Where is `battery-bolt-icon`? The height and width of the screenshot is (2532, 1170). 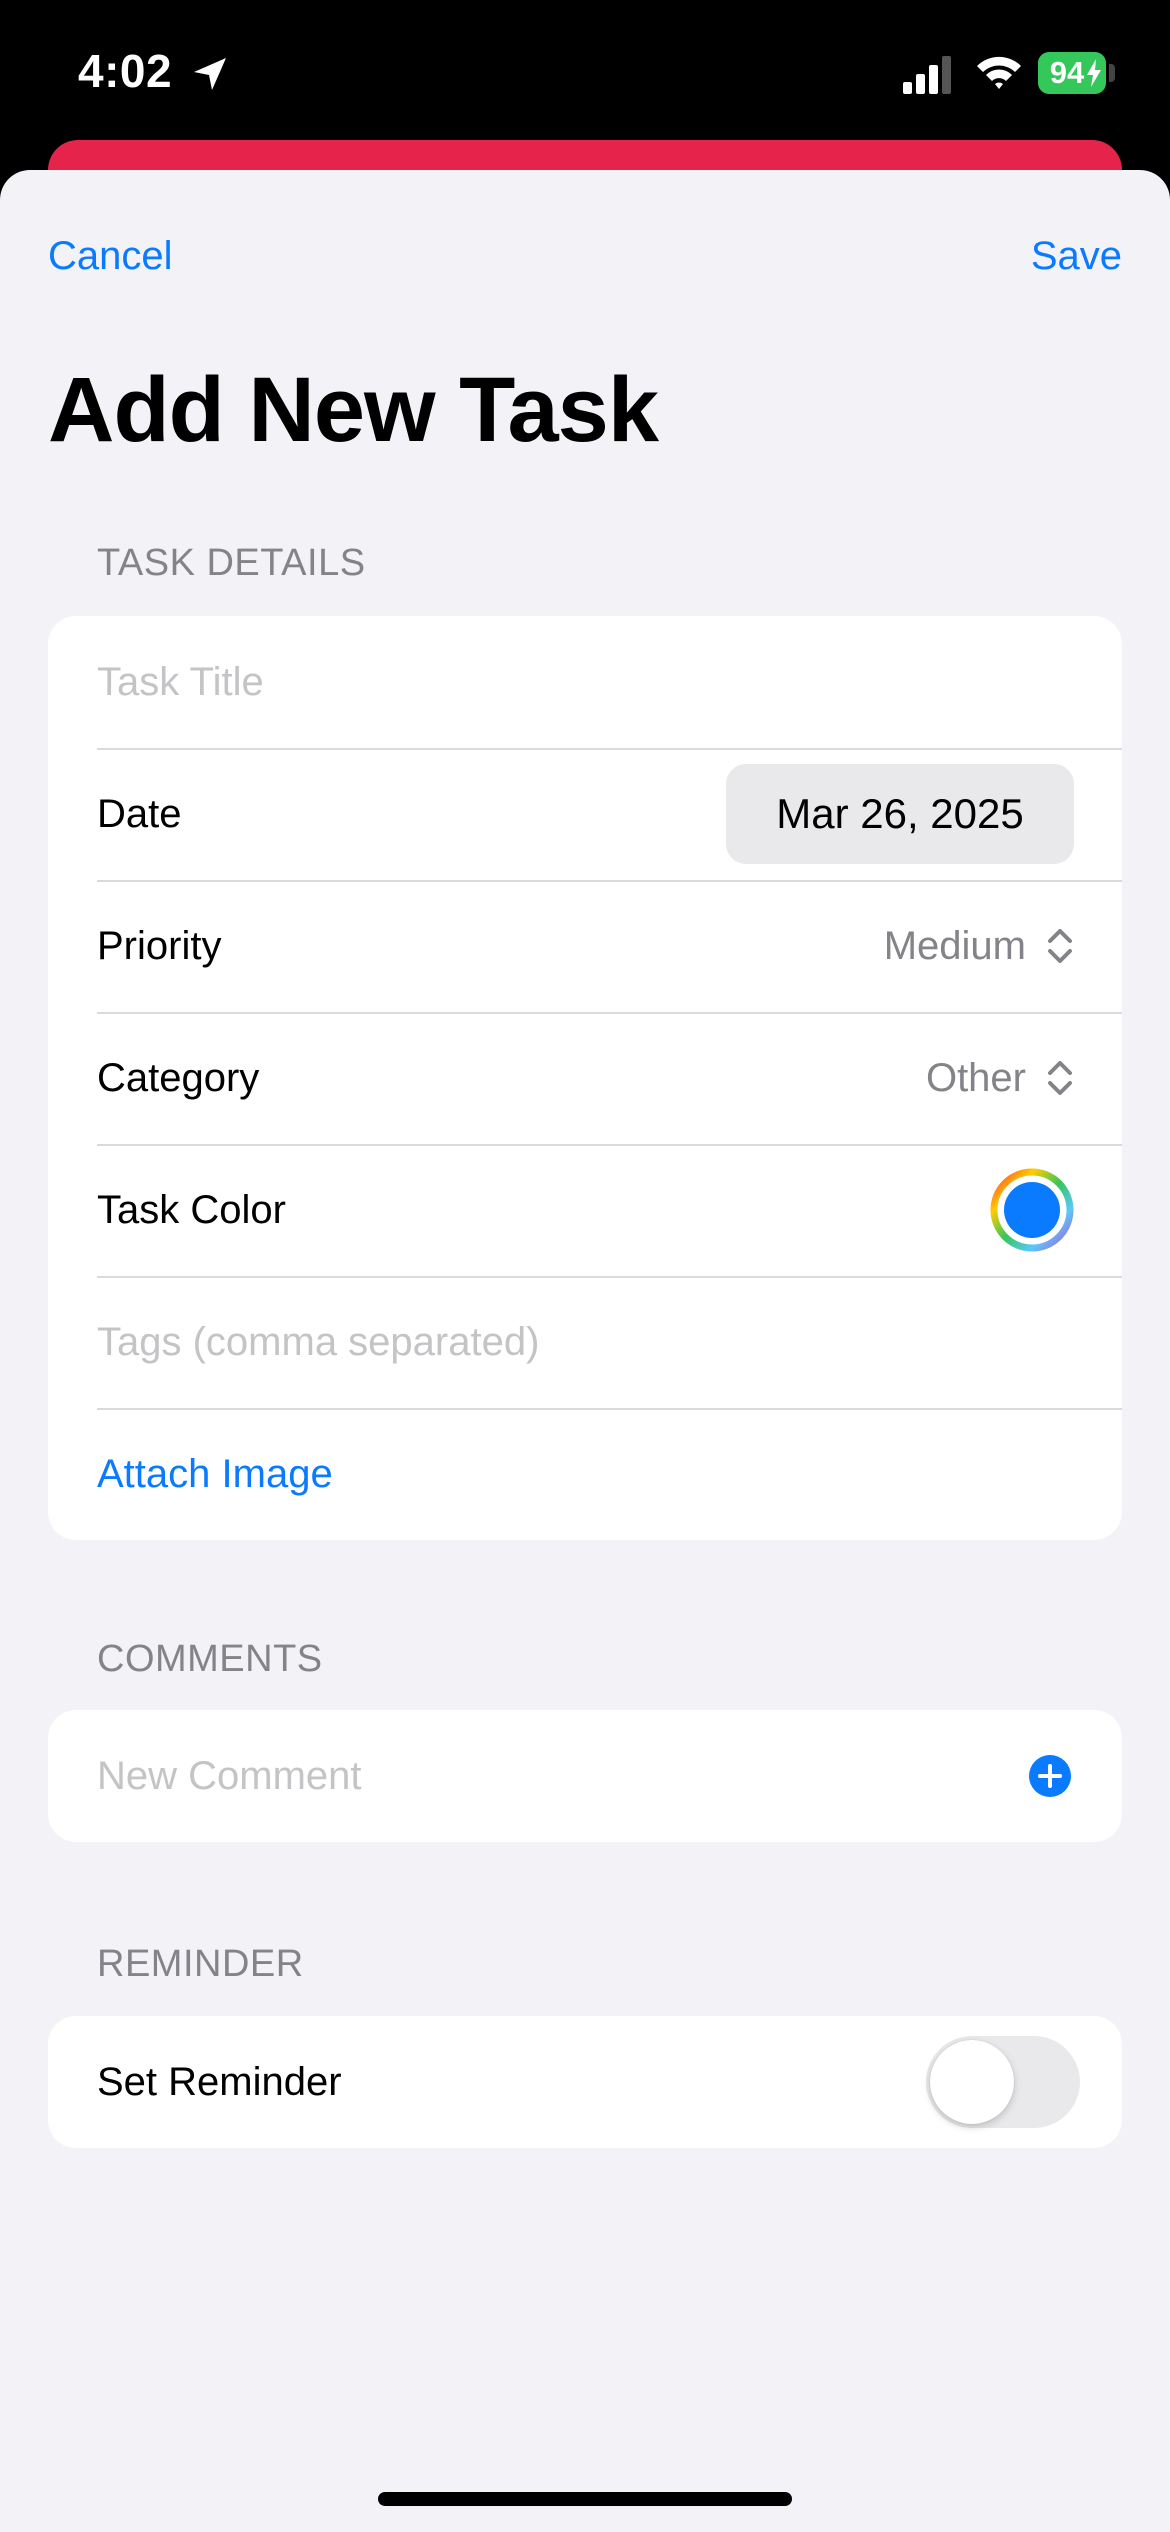
battery-bolt-icon is located at coordinates (1094, 73).